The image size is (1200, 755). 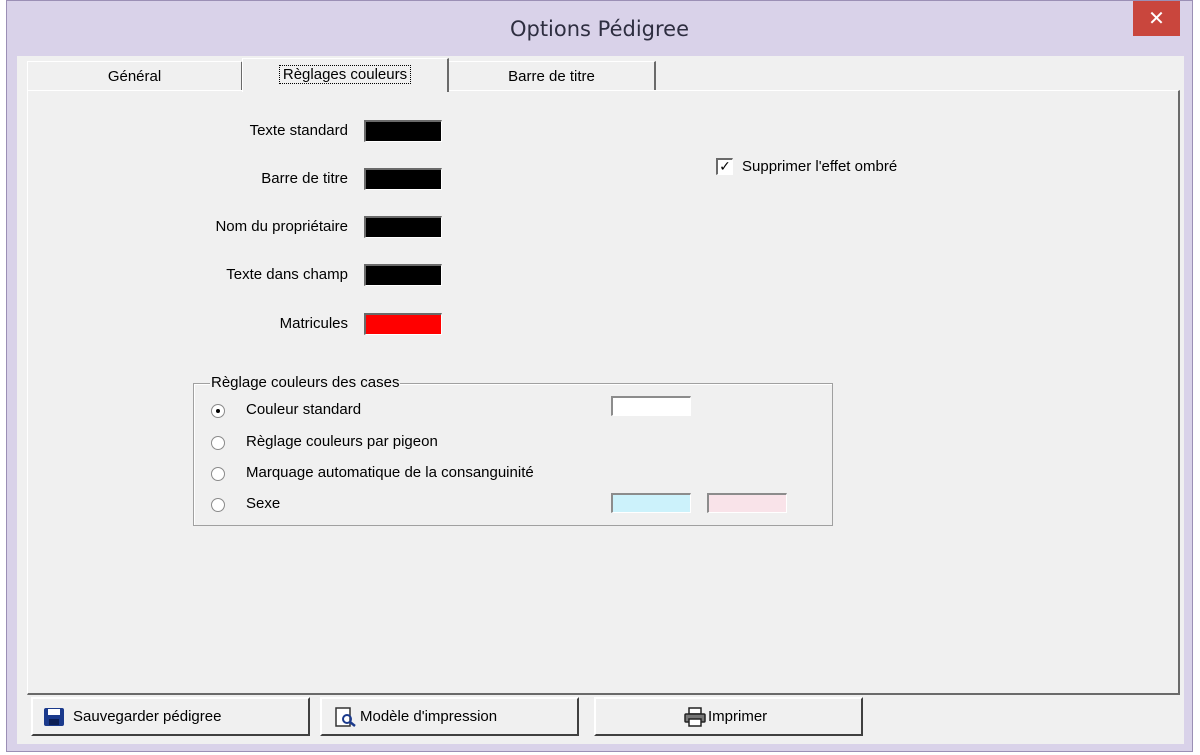 I want to click on owner-name-color-swatch, so click(x=403, y=227).